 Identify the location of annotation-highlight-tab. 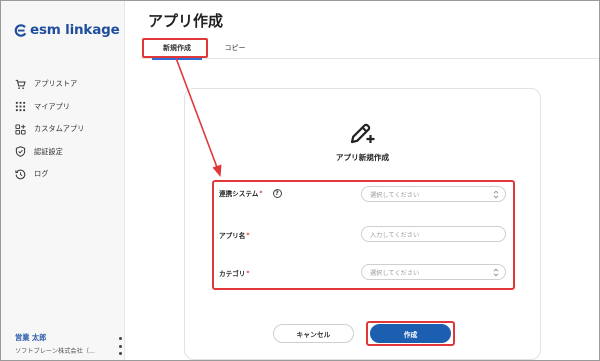
(175, 48).